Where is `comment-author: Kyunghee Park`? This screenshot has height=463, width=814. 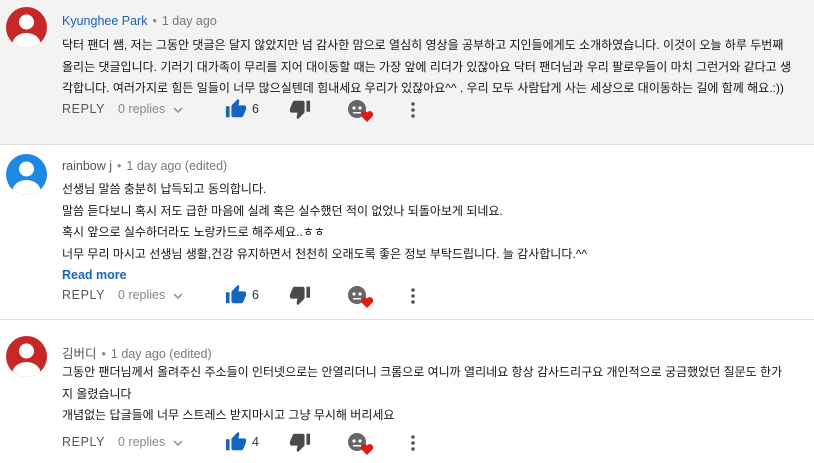
comment-author: Kyunghee Park is located at coordinates (104, 21).